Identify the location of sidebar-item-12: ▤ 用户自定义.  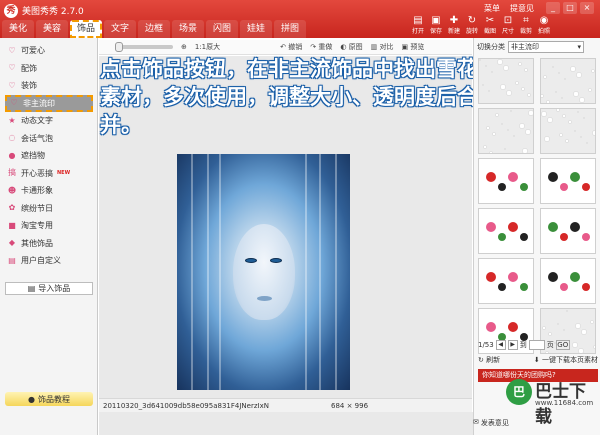
(49, 261).